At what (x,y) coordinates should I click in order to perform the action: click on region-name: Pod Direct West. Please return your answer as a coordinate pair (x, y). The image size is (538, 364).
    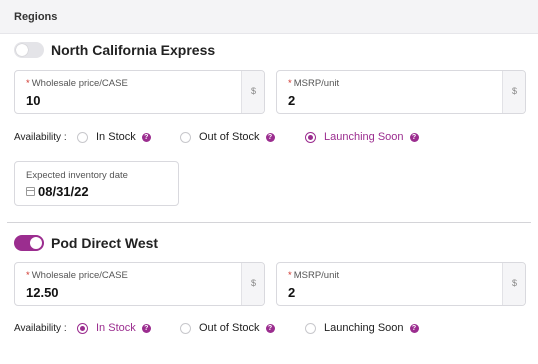
    Looking at the image, I should click on (105, 243).